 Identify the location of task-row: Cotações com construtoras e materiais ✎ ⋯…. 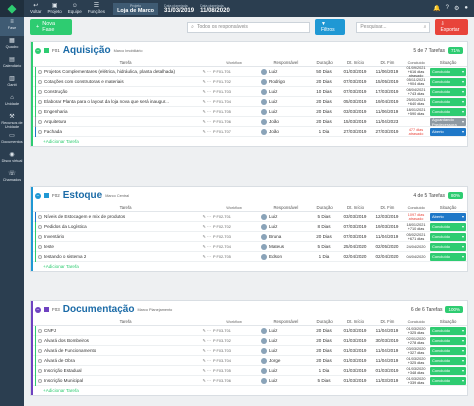
(249, 81).